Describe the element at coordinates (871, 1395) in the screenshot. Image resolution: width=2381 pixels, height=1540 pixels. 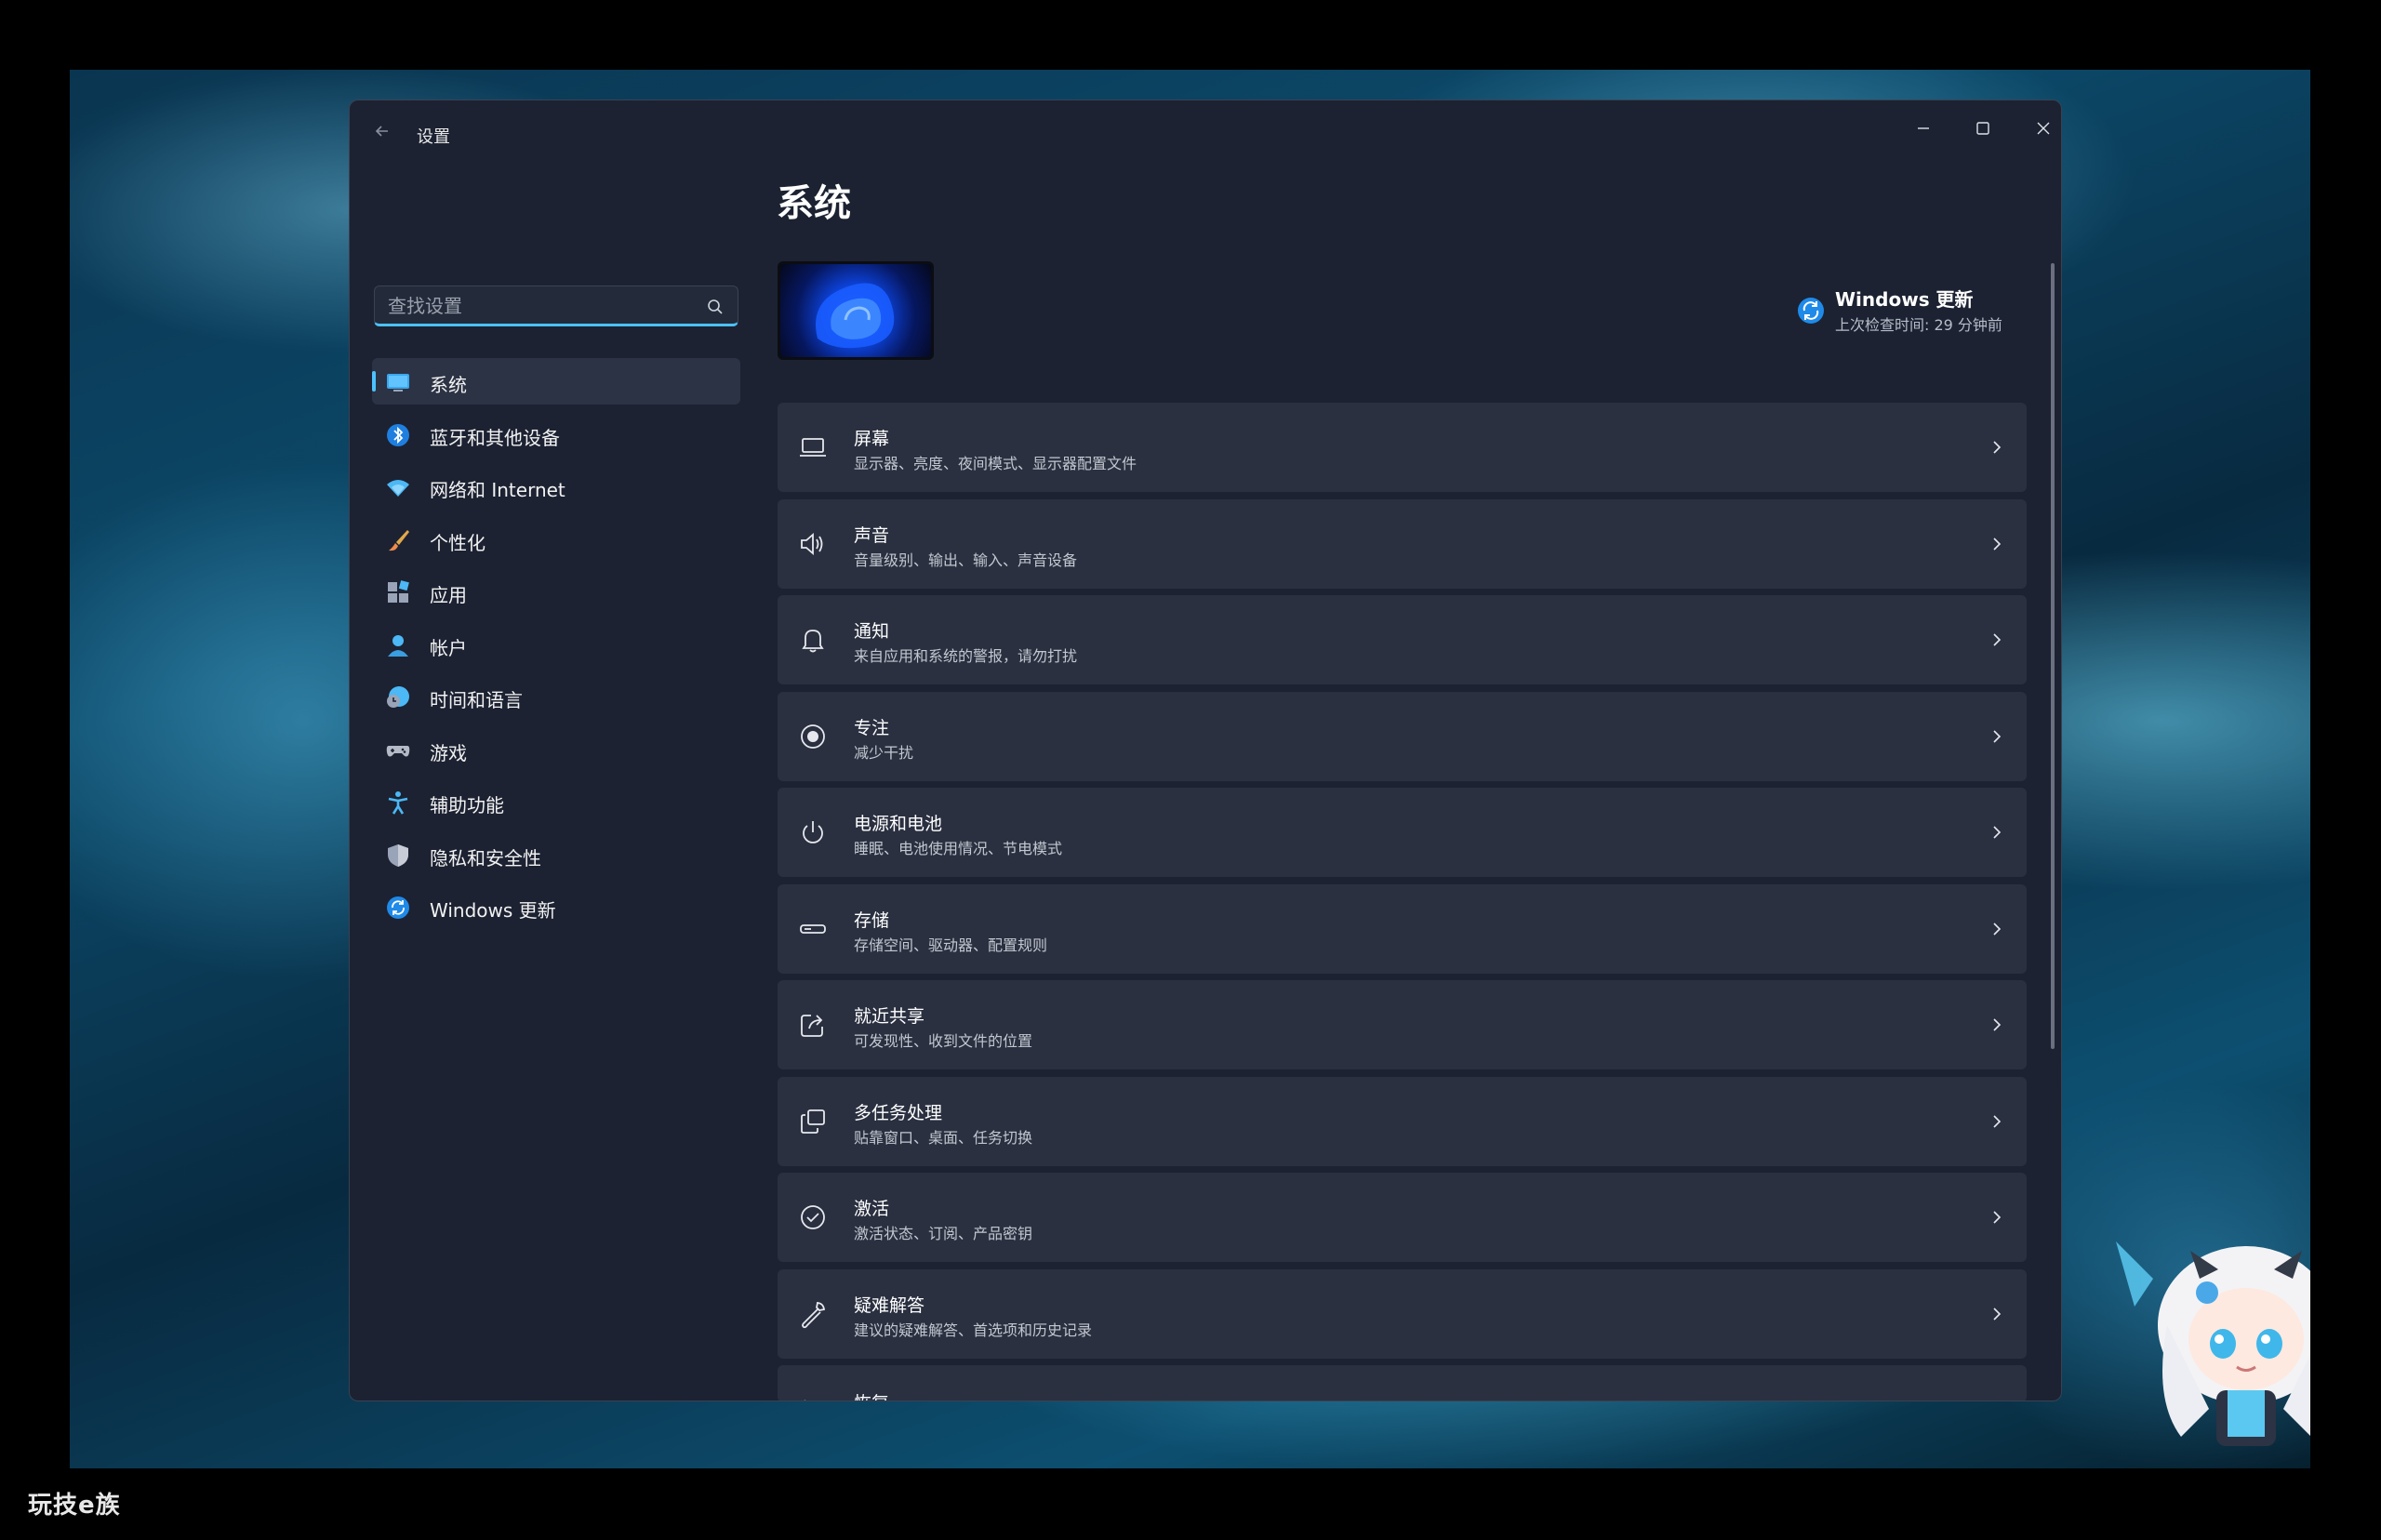
I see `row-title: 恢复` at that location.